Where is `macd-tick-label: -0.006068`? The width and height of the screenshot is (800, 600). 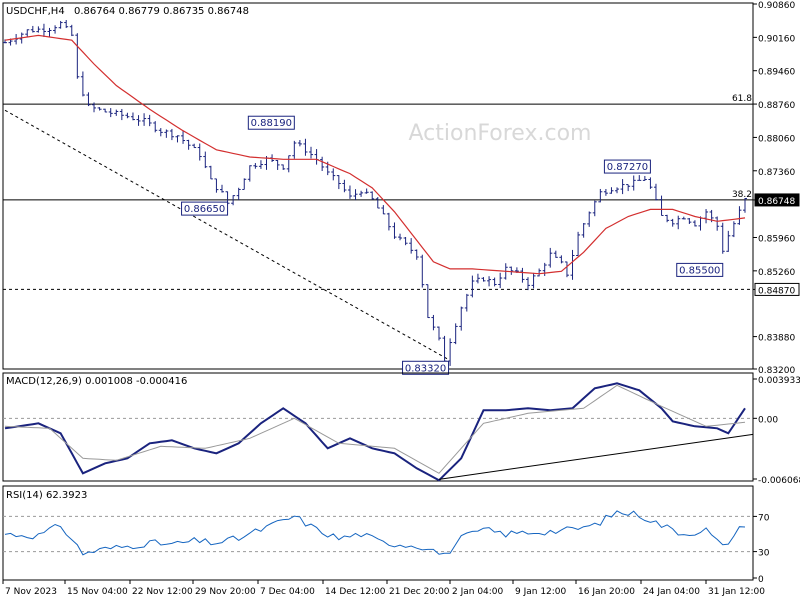 macd-tick-label: -0.006068 is located at coordinates (779, 481).